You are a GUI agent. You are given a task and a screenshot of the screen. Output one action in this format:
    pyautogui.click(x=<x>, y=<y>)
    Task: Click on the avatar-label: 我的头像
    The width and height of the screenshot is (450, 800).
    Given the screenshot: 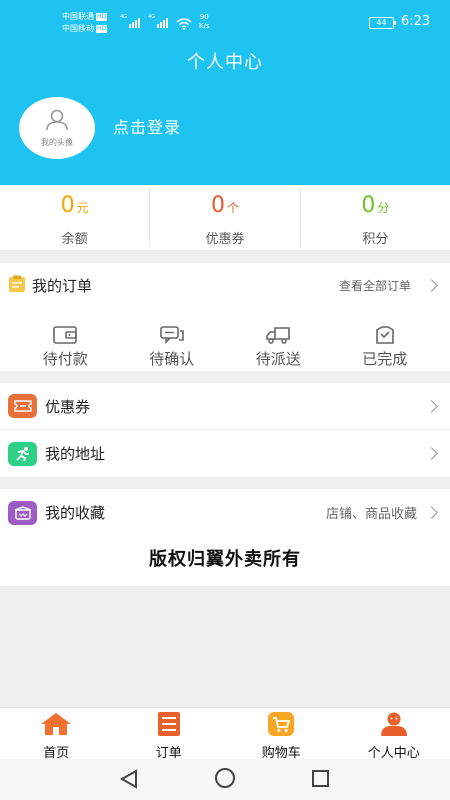 What is the action you would take?
    pyautogui.click(x=57, y=142)
    